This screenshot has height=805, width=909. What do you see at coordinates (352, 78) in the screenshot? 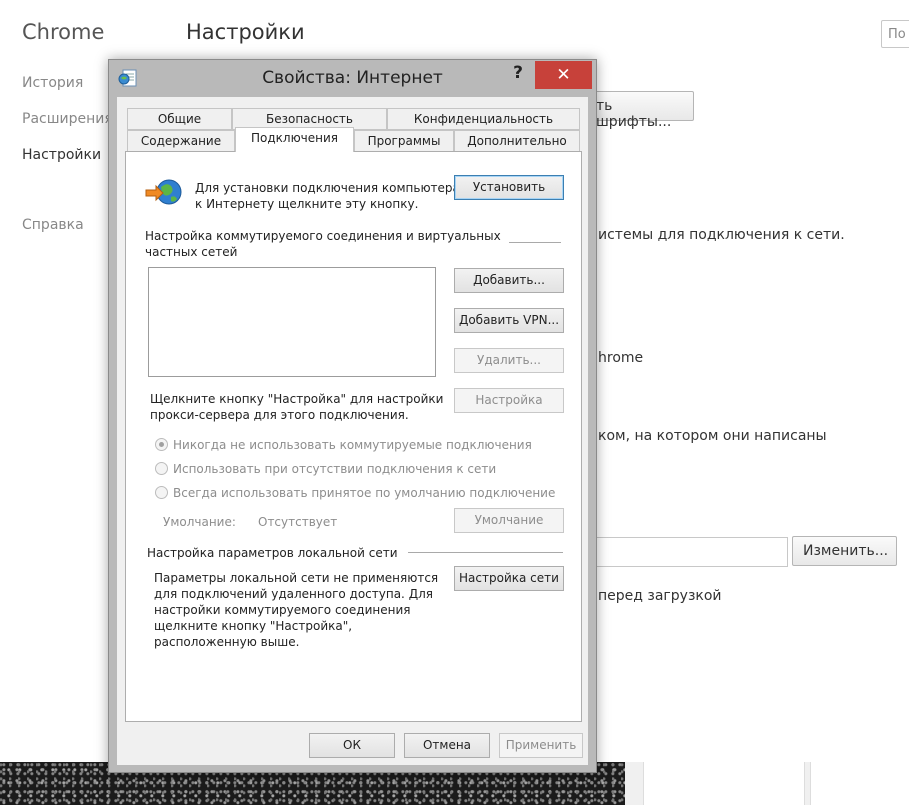
I see `dialog-titlebar: Свойства: Интернет ? ✕` at bounding box center [352, 78].